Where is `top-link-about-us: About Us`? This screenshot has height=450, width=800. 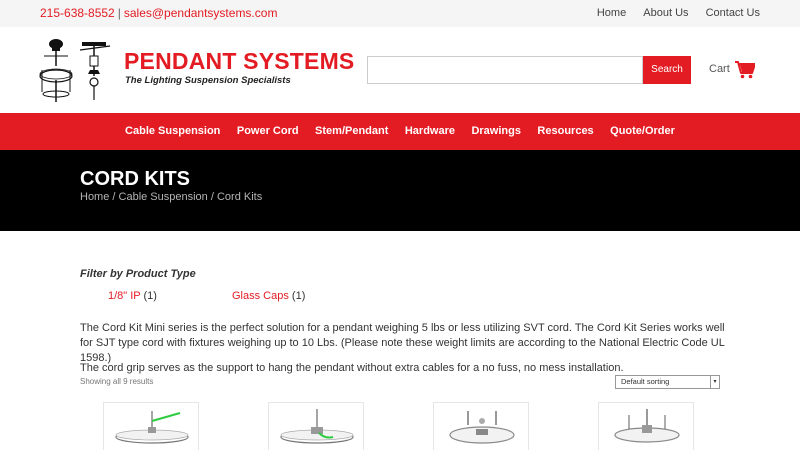 top-link-about-us: About Us is located at coordinates (665, 13).